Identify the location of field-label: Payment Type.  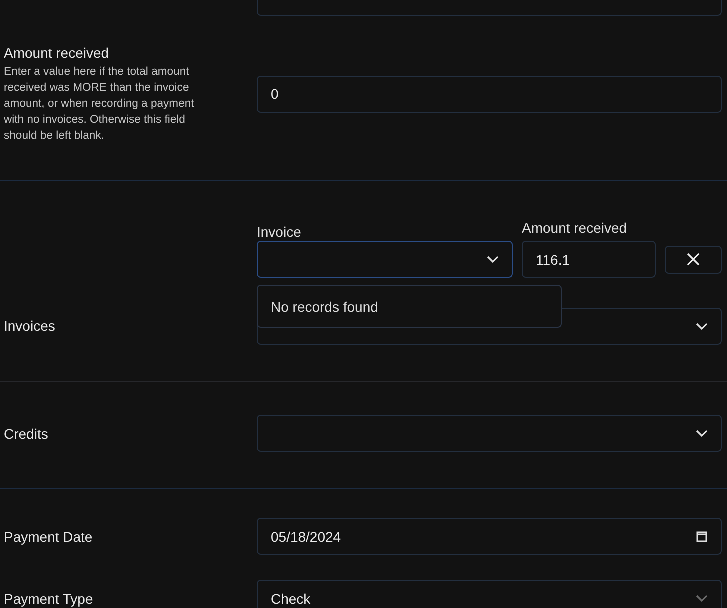
(49, 599).